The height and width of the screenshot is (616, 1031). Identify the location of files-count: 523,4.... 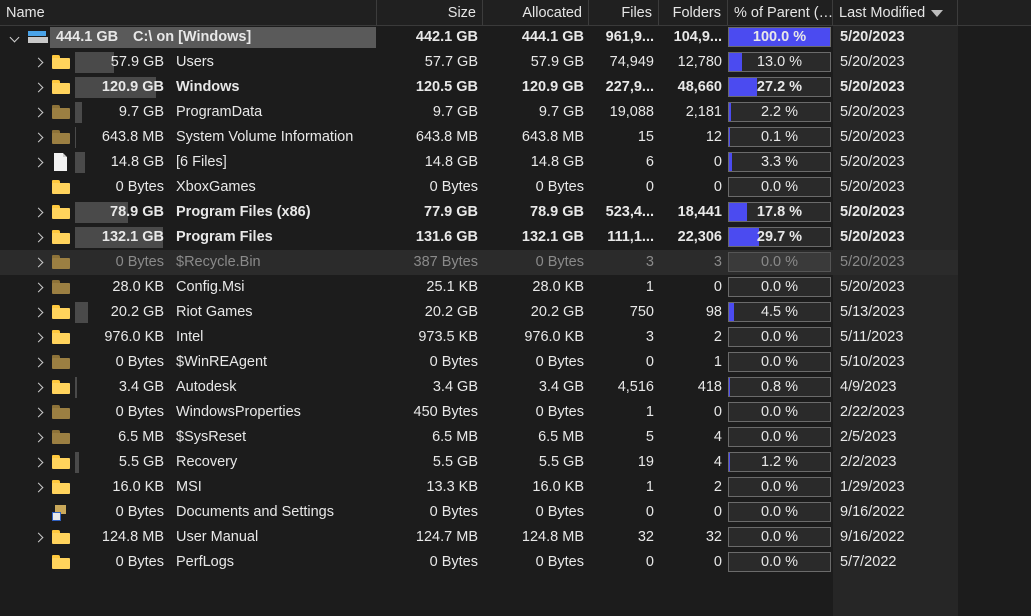
(629, 212).